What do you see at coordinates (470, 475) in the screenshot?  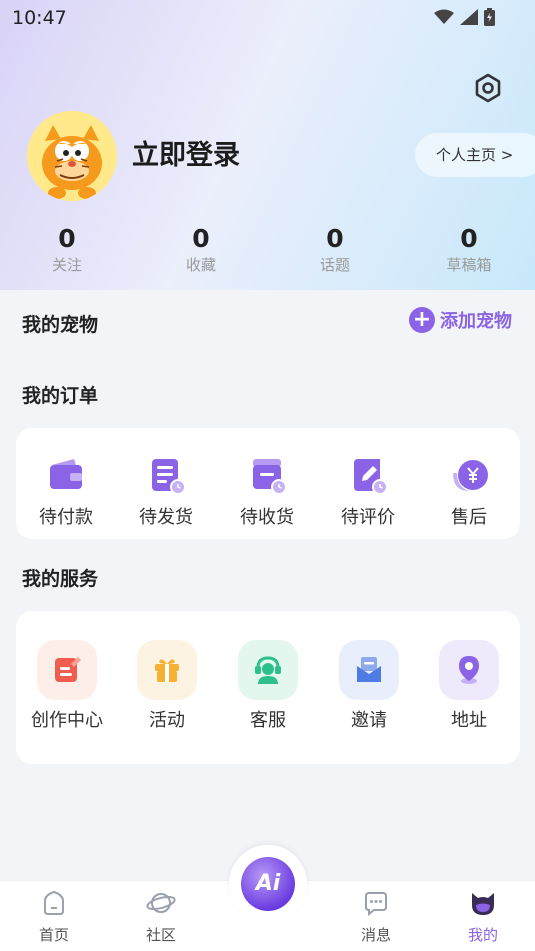 I see `yen-coin-icon` at bounding box center [470, 475].